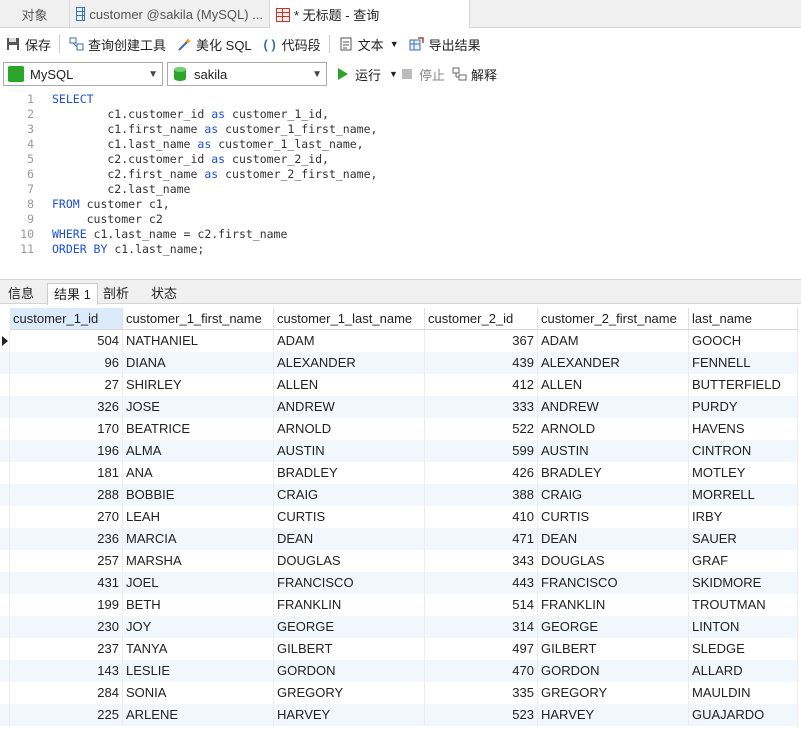  I want to click on column-header: customer_1_id, so click(66, 319).